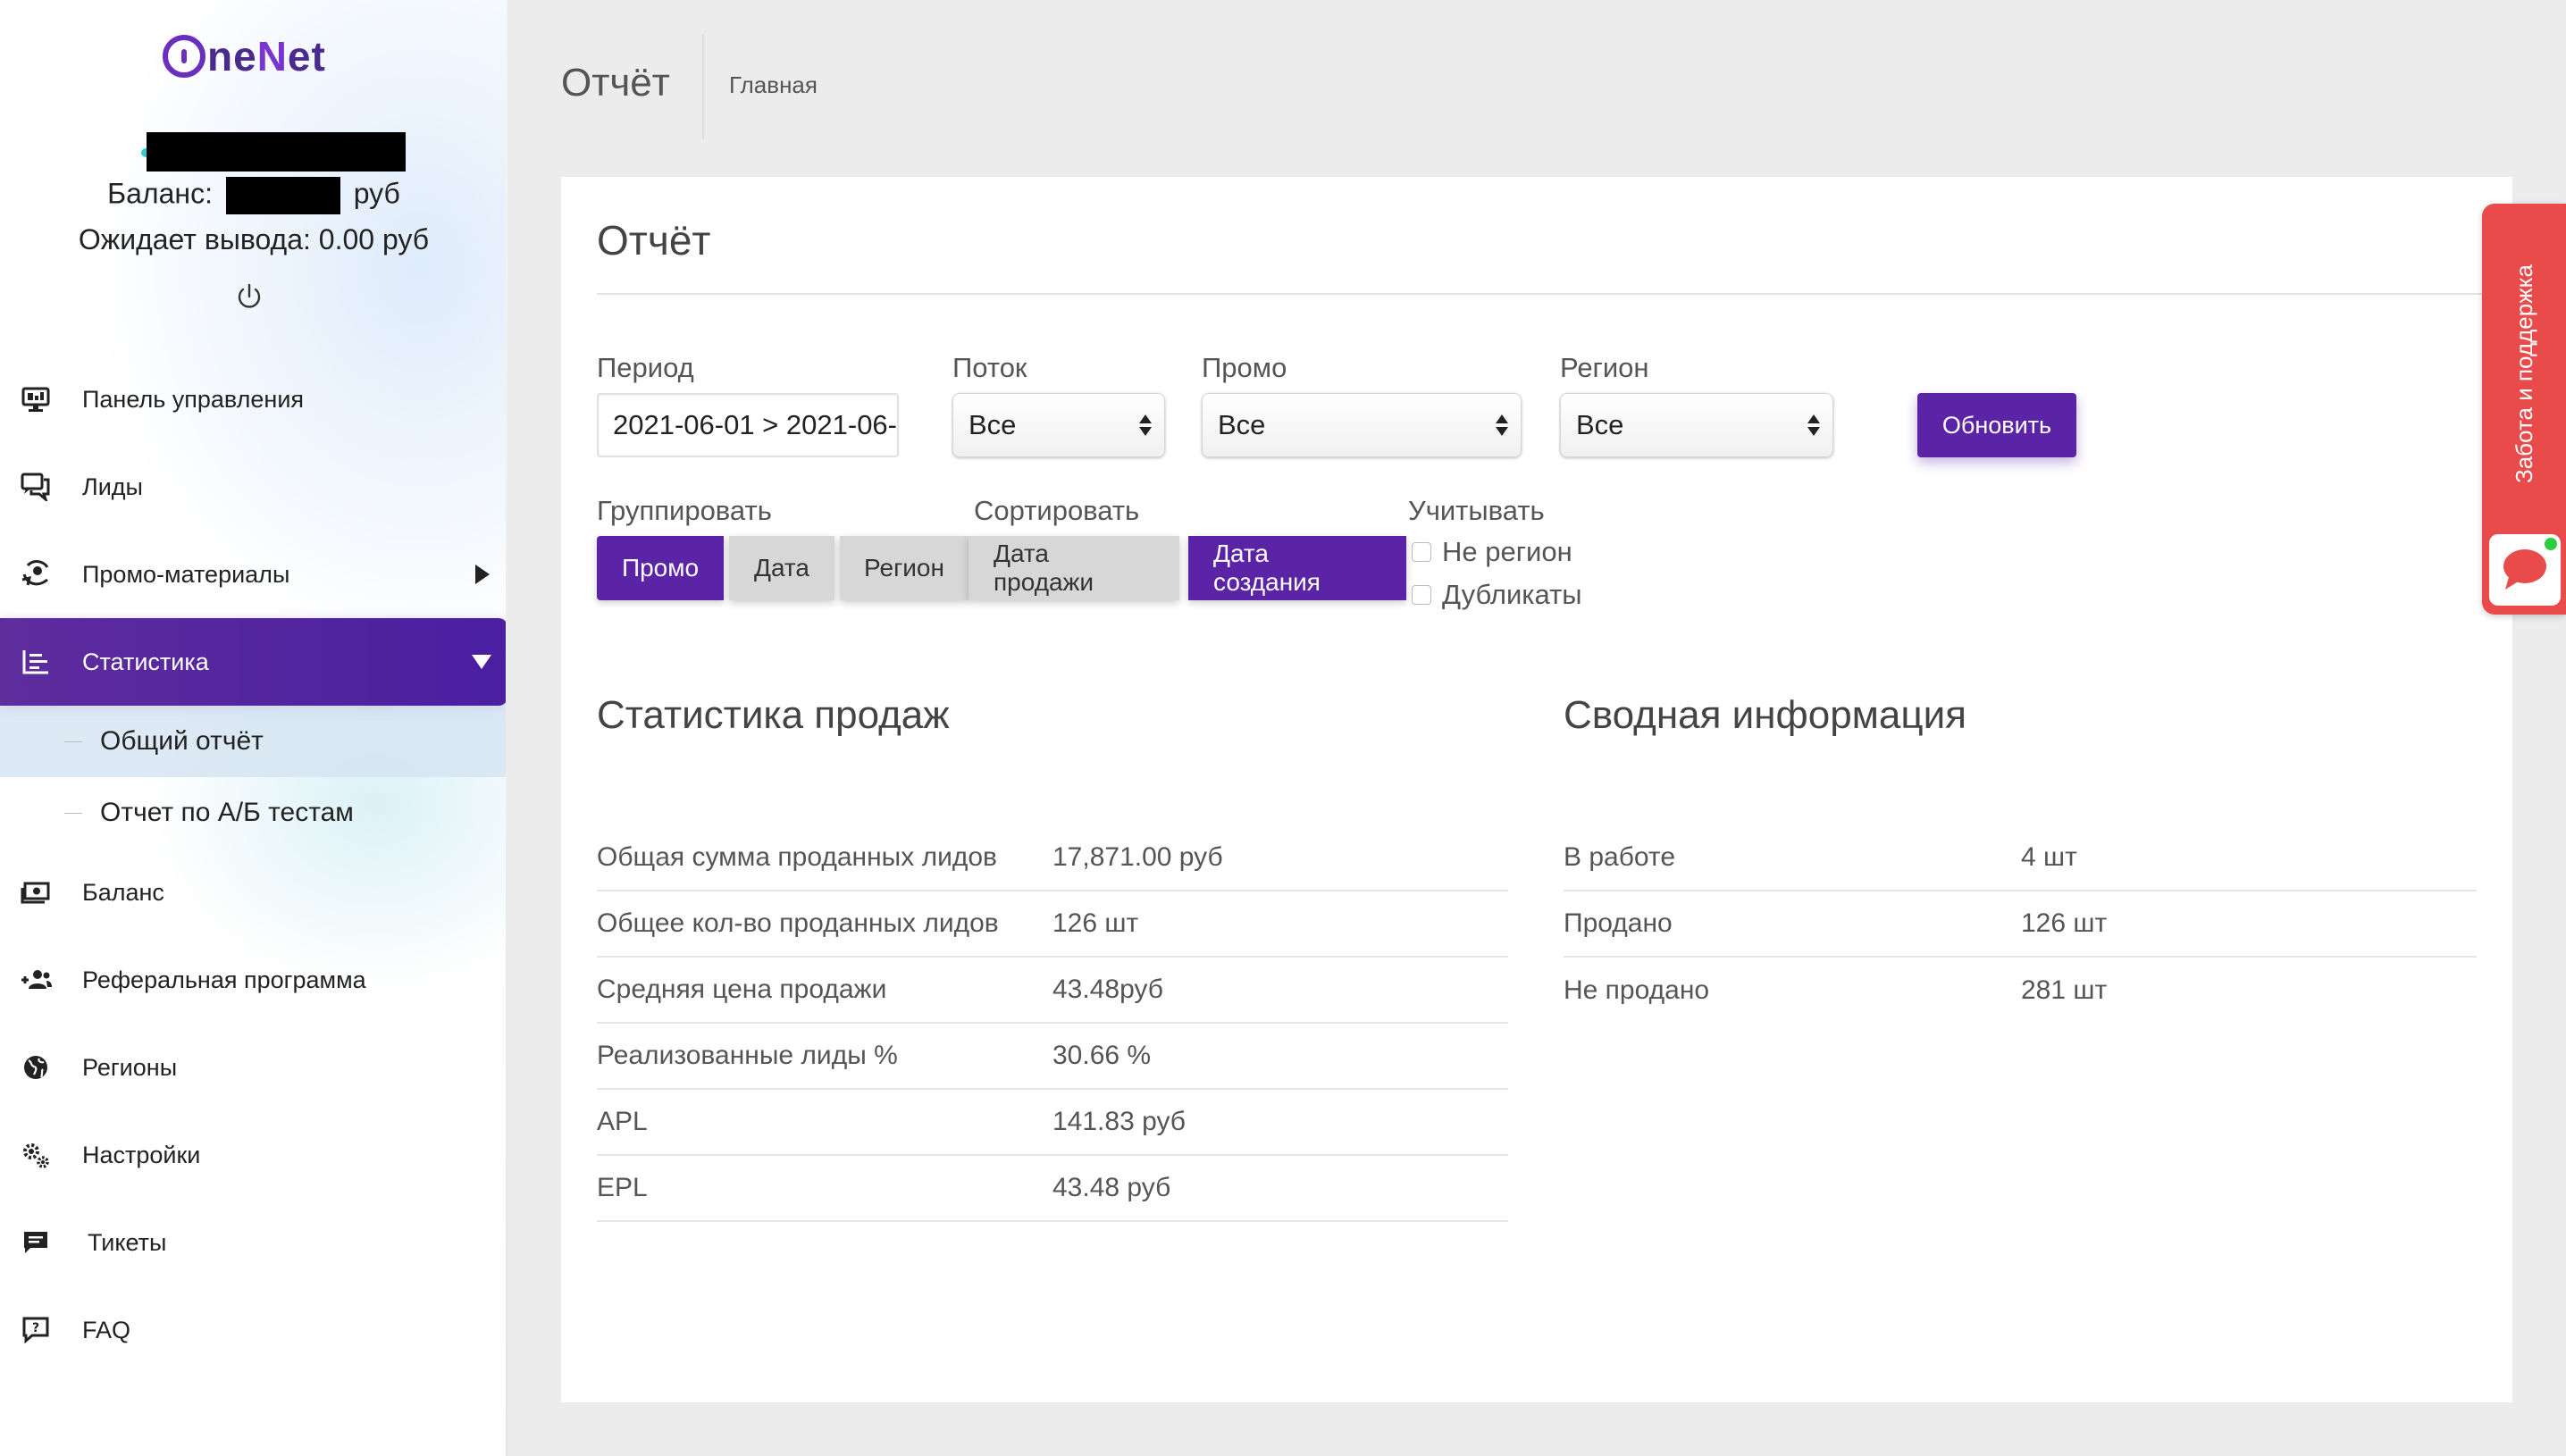 The image size is (2566, 1456). I want to click on summary-value: 126 шт, so click(2064, 923).